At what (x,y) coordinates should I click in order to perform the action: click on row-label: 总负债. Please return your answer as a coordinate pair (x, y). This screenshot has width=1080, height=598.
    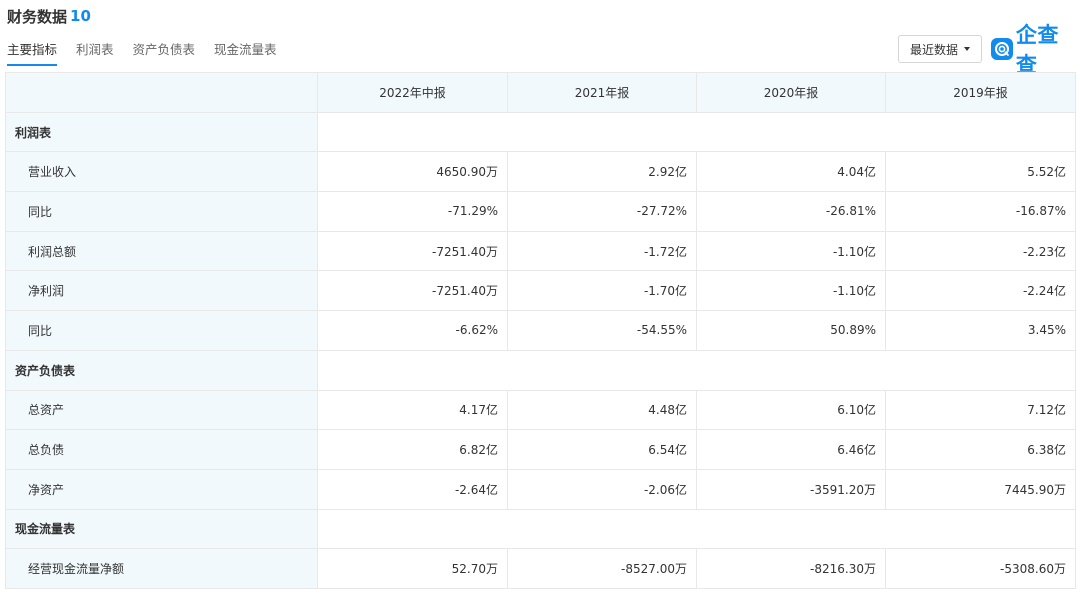
    Looking at the image, I should click on (161, 449).